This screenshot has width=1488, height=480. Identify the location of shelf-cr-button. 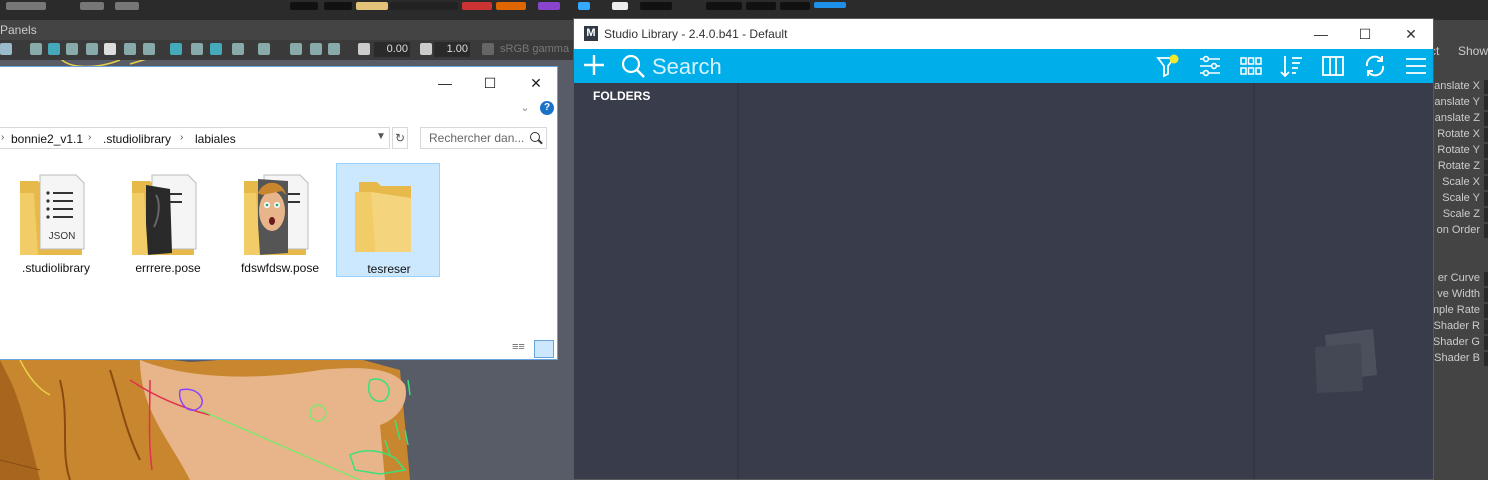
(338, 6).